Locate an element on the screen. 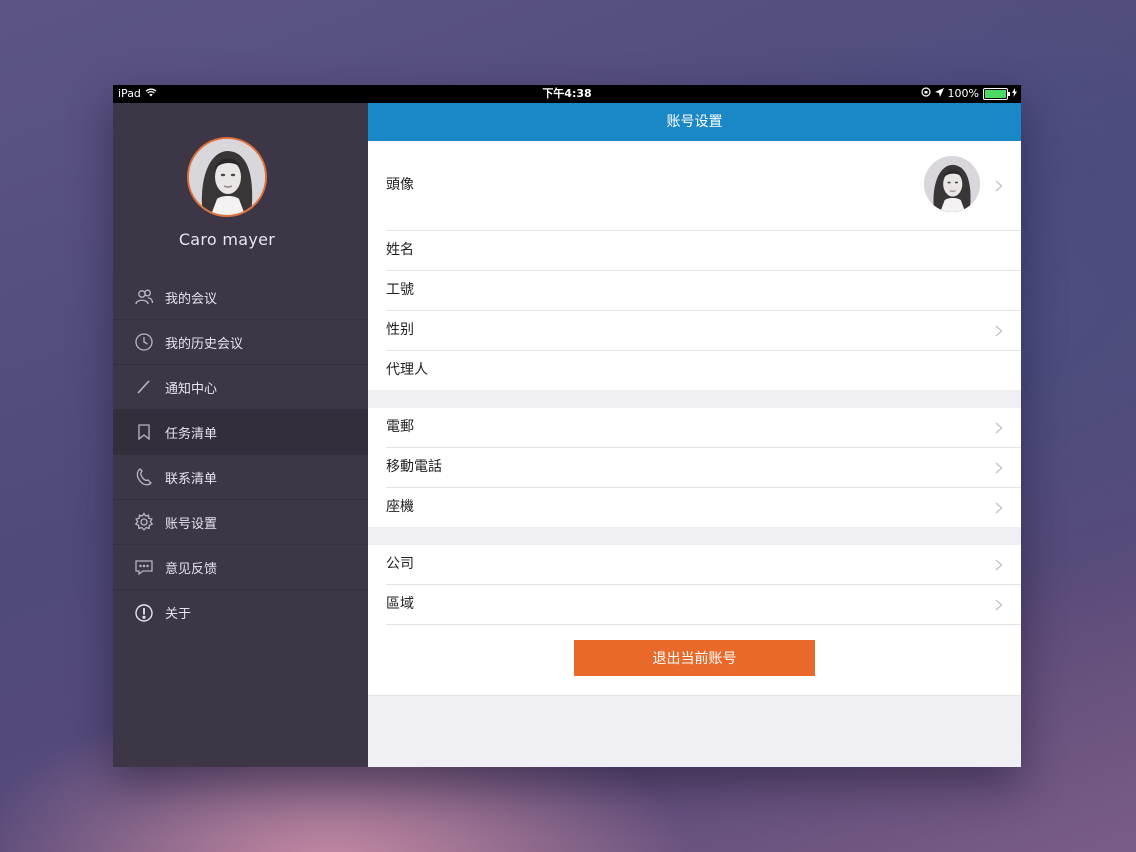  sidebar-item-label: 意见反馈 is located at coordinates (191, 569).